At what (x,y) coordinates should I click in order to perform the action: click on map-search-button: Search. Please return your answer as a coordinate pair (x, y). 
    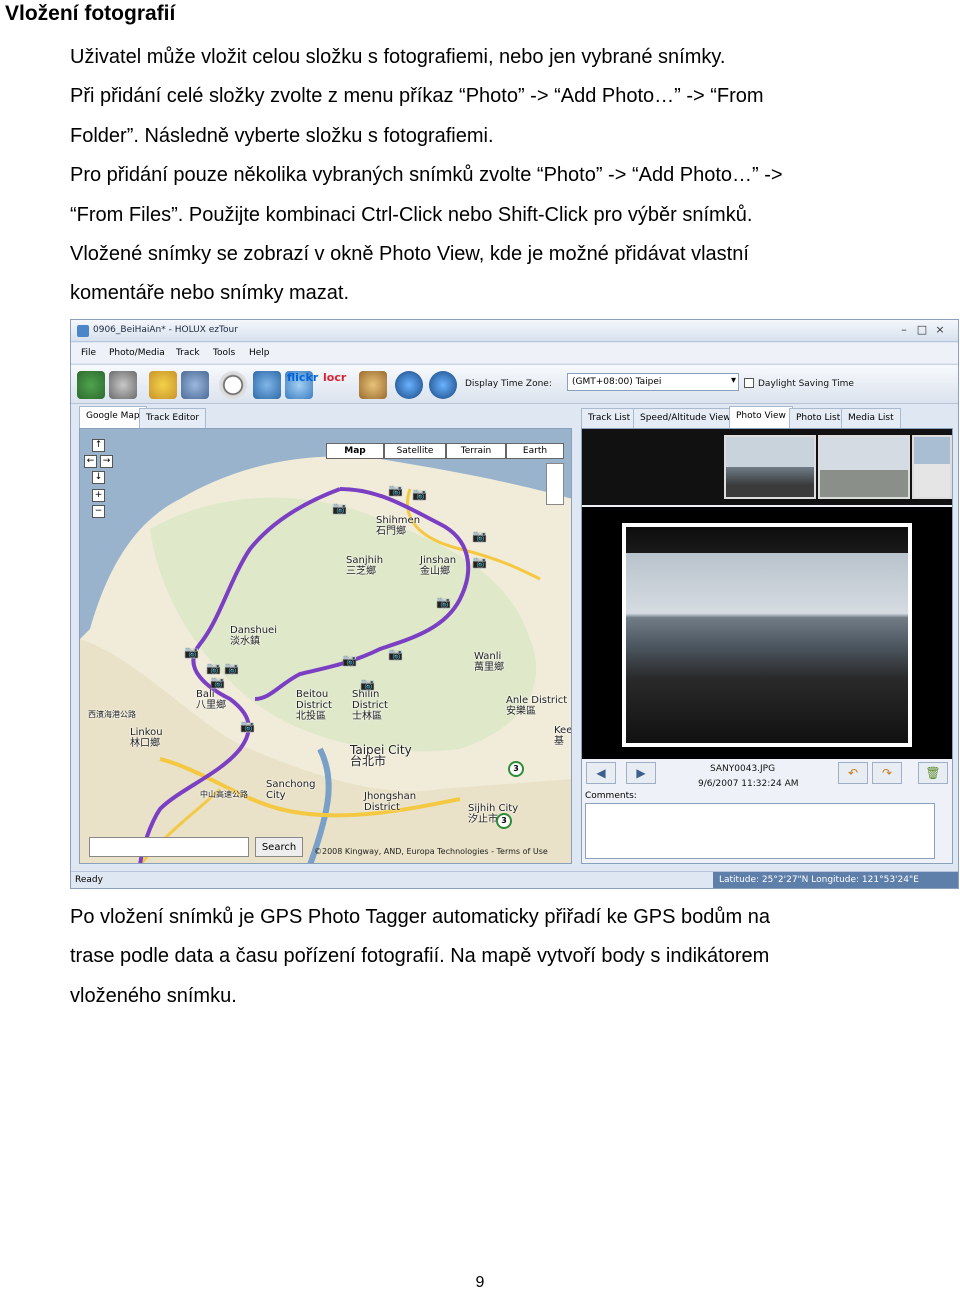
    Looking at the image, I should click on (279, 847).